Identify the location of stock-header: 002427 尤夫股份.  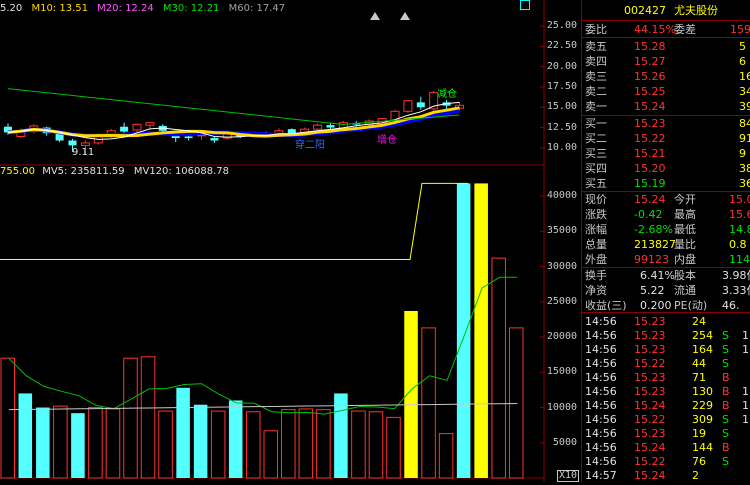
(666, 10).